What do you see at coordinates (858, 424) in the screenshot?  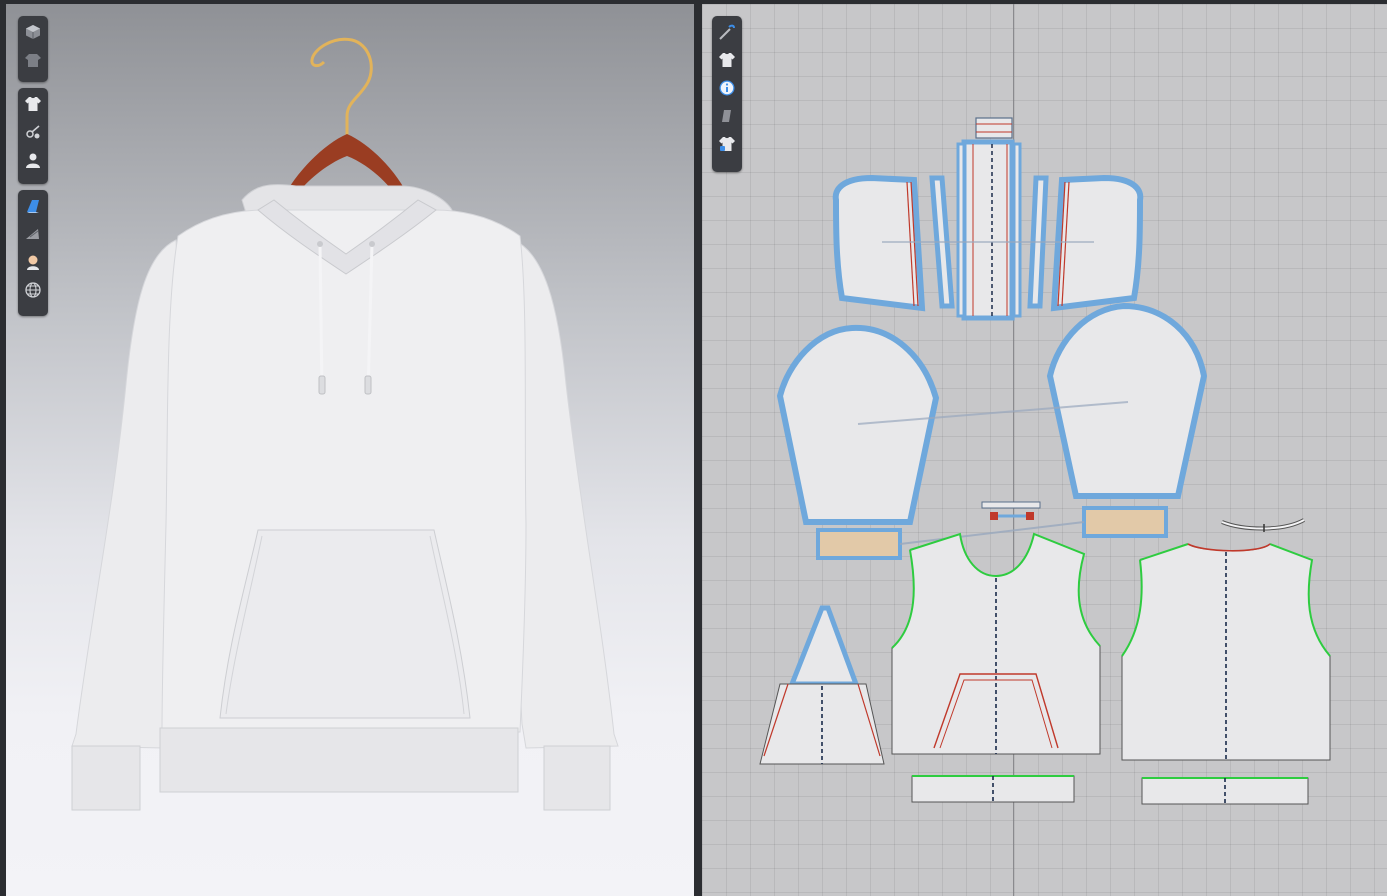 I see `sleeve-left` at bounding box center [858, 424].